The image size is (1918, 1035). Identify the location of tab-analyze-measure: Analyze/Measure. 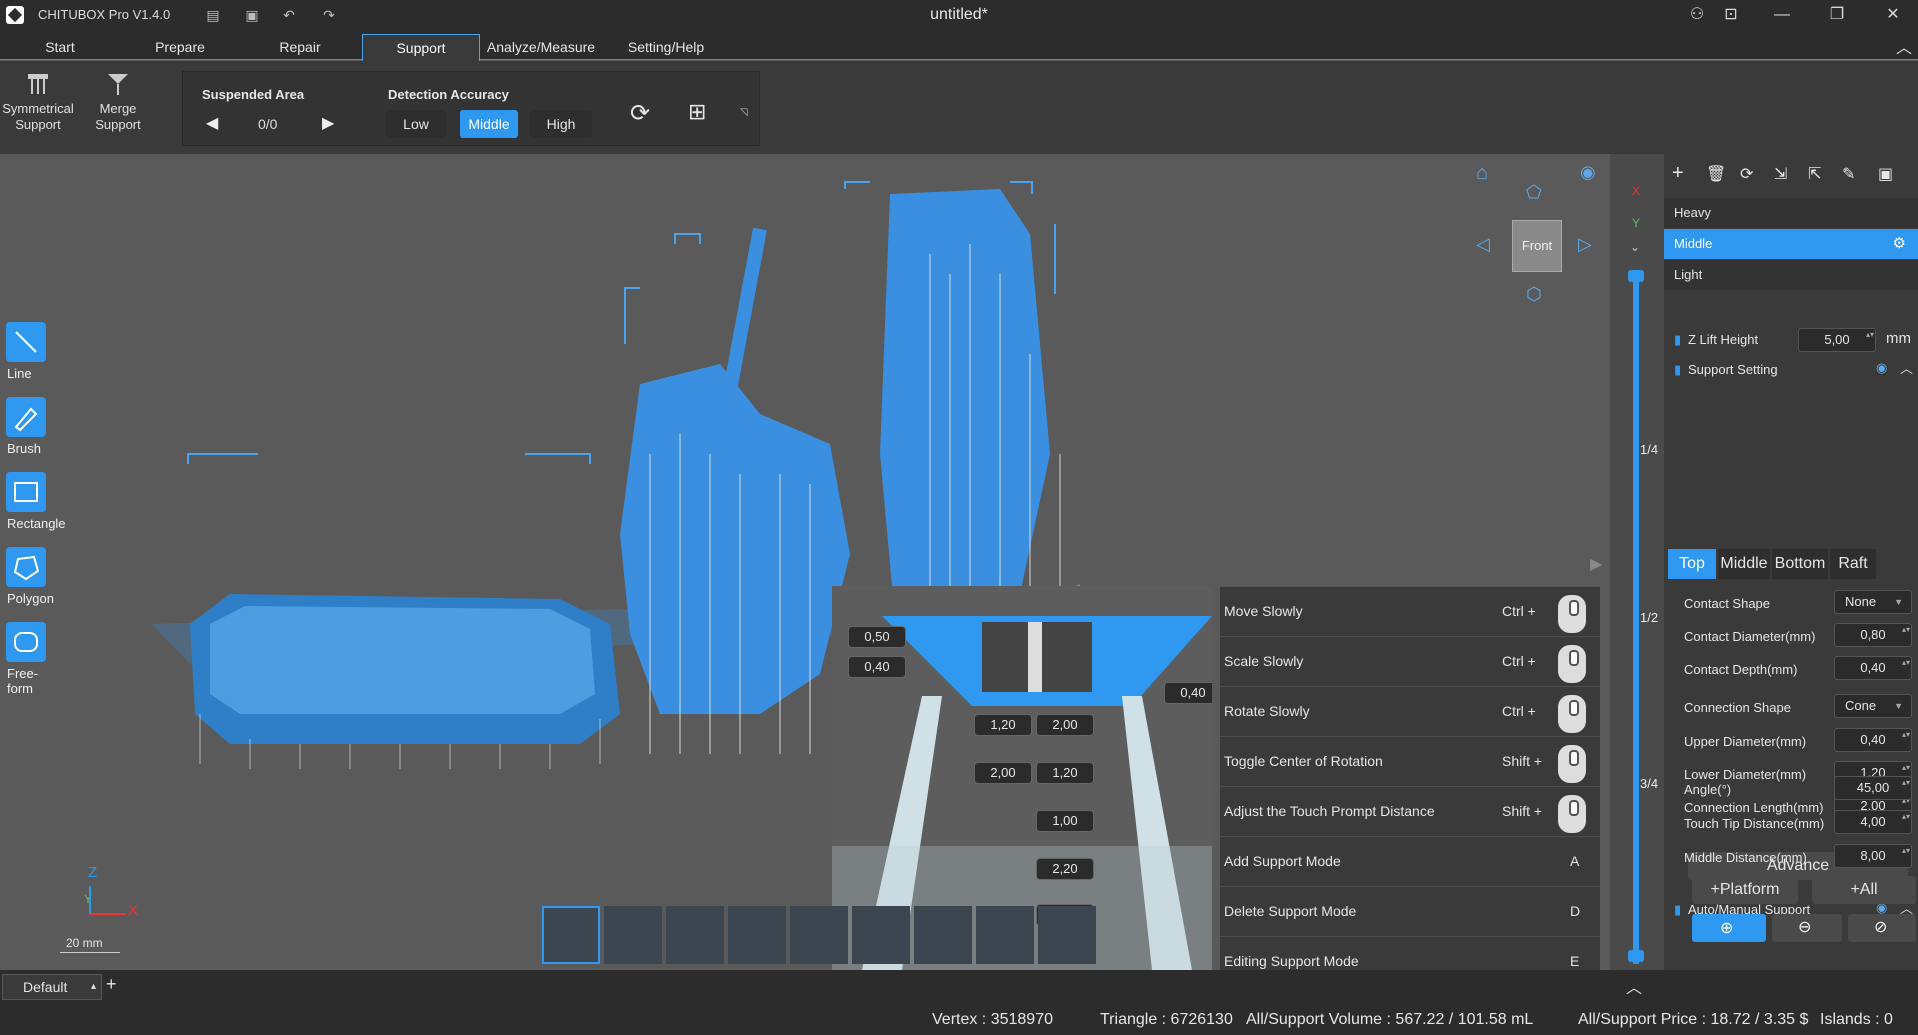
(541, 47).